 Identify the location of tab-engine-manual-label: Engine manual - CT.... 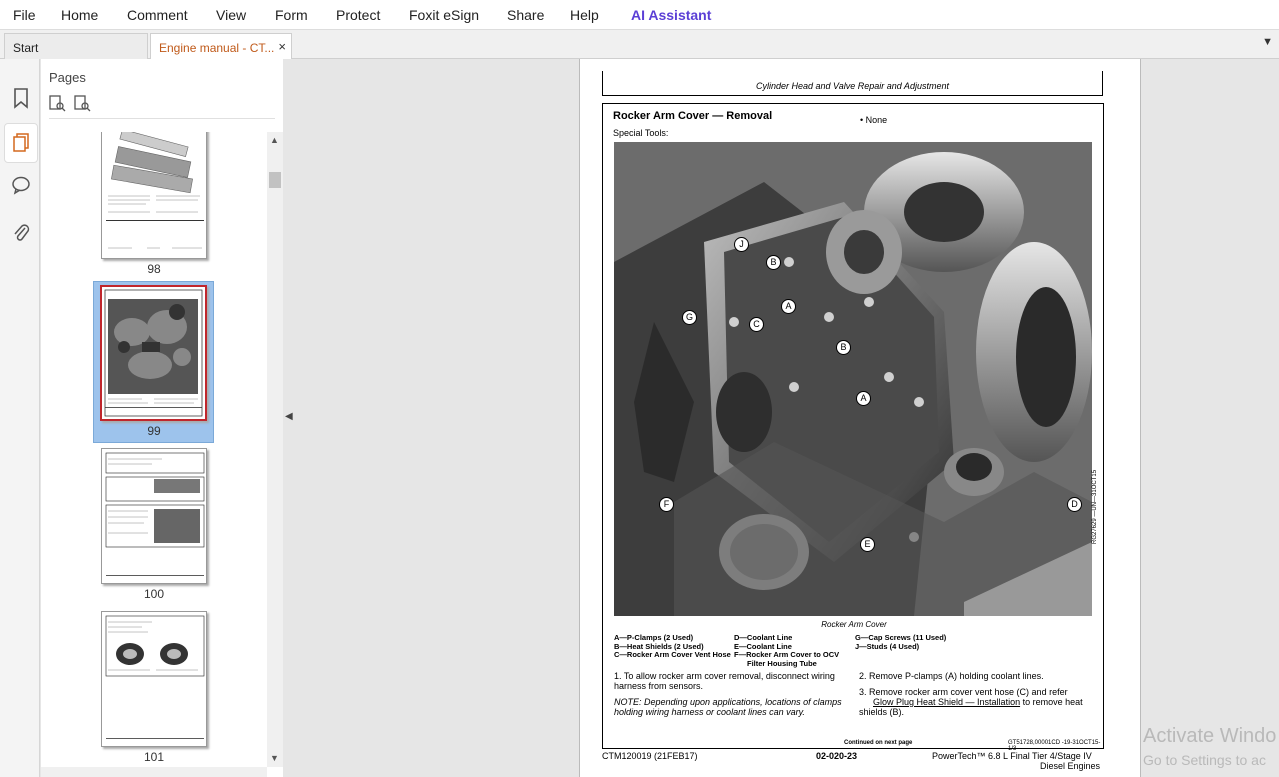
(217, 48).